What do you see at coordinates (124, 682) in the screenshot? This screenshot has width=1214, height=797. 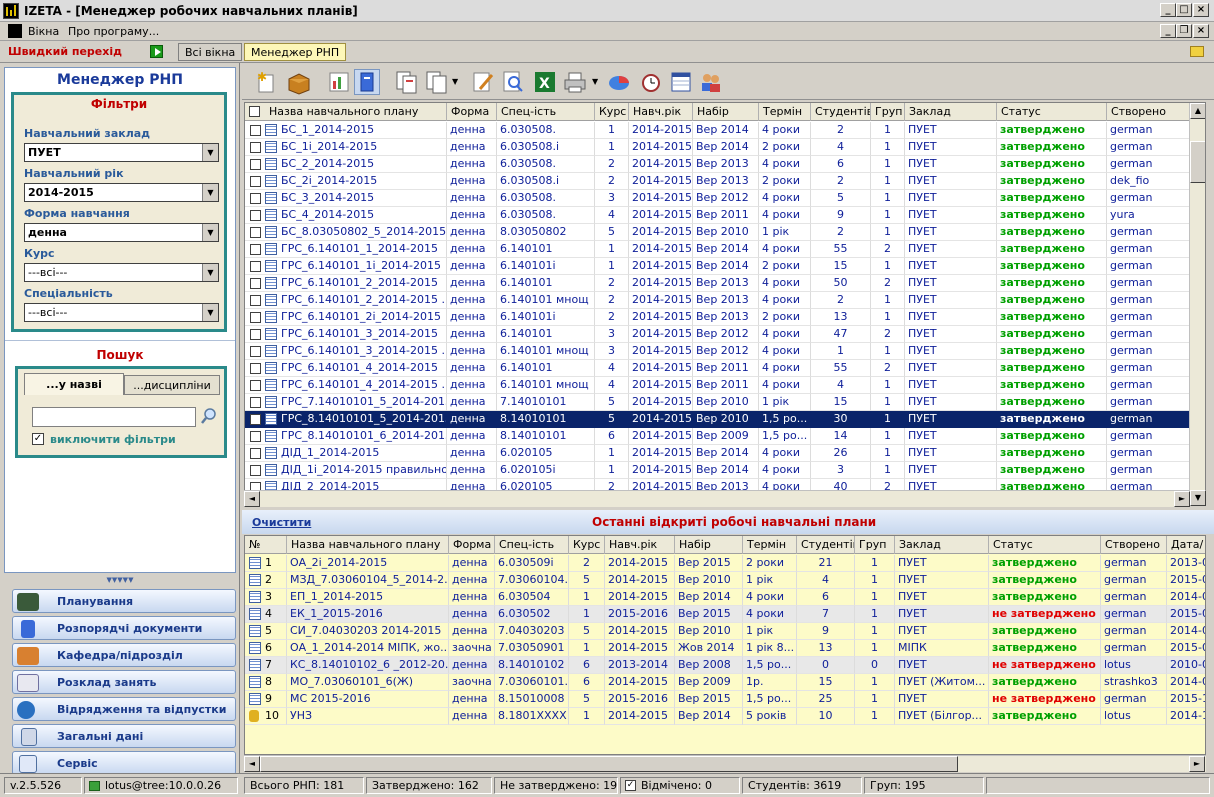 I see `nav-schedule: Розклад занять` at bounding box center [124, 682].